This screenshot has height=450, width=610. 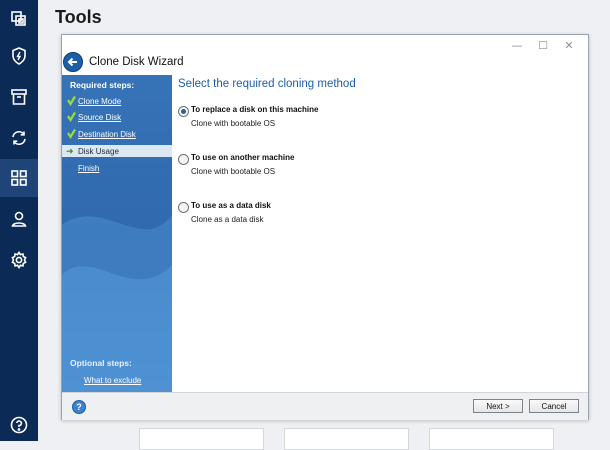 I want to click on step-label: Clone Mode, so click(x=100, y=101).